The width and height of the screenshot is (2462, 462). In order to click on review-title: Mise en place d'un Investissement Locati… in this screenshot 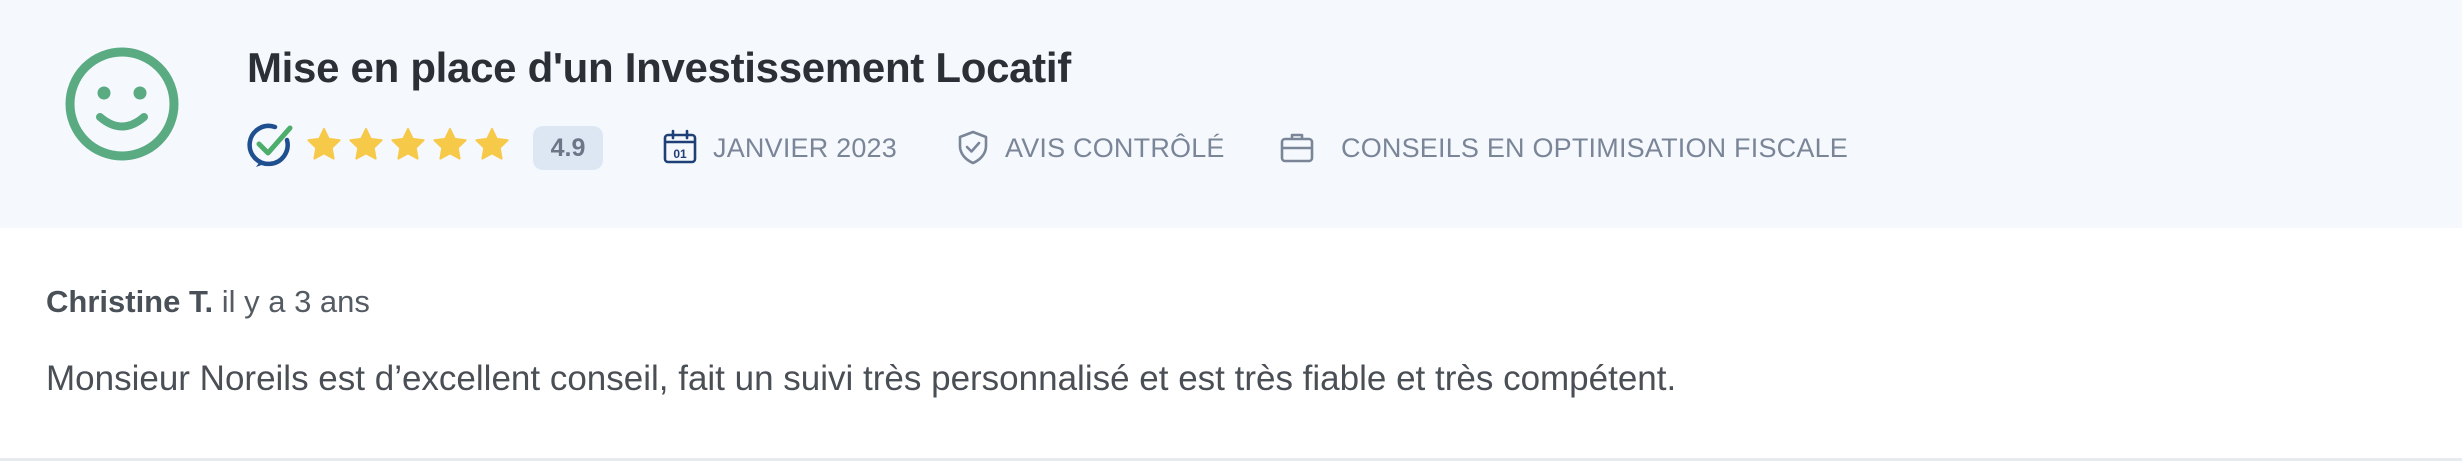, I will do `click(659, 67)`.